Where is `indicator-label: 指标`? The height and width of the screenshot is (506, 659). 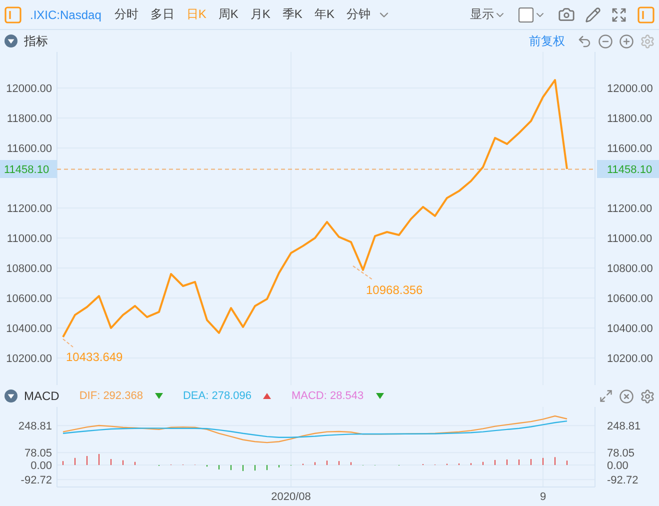
indicator-label: 指标 is located at coordinates (36, 41).